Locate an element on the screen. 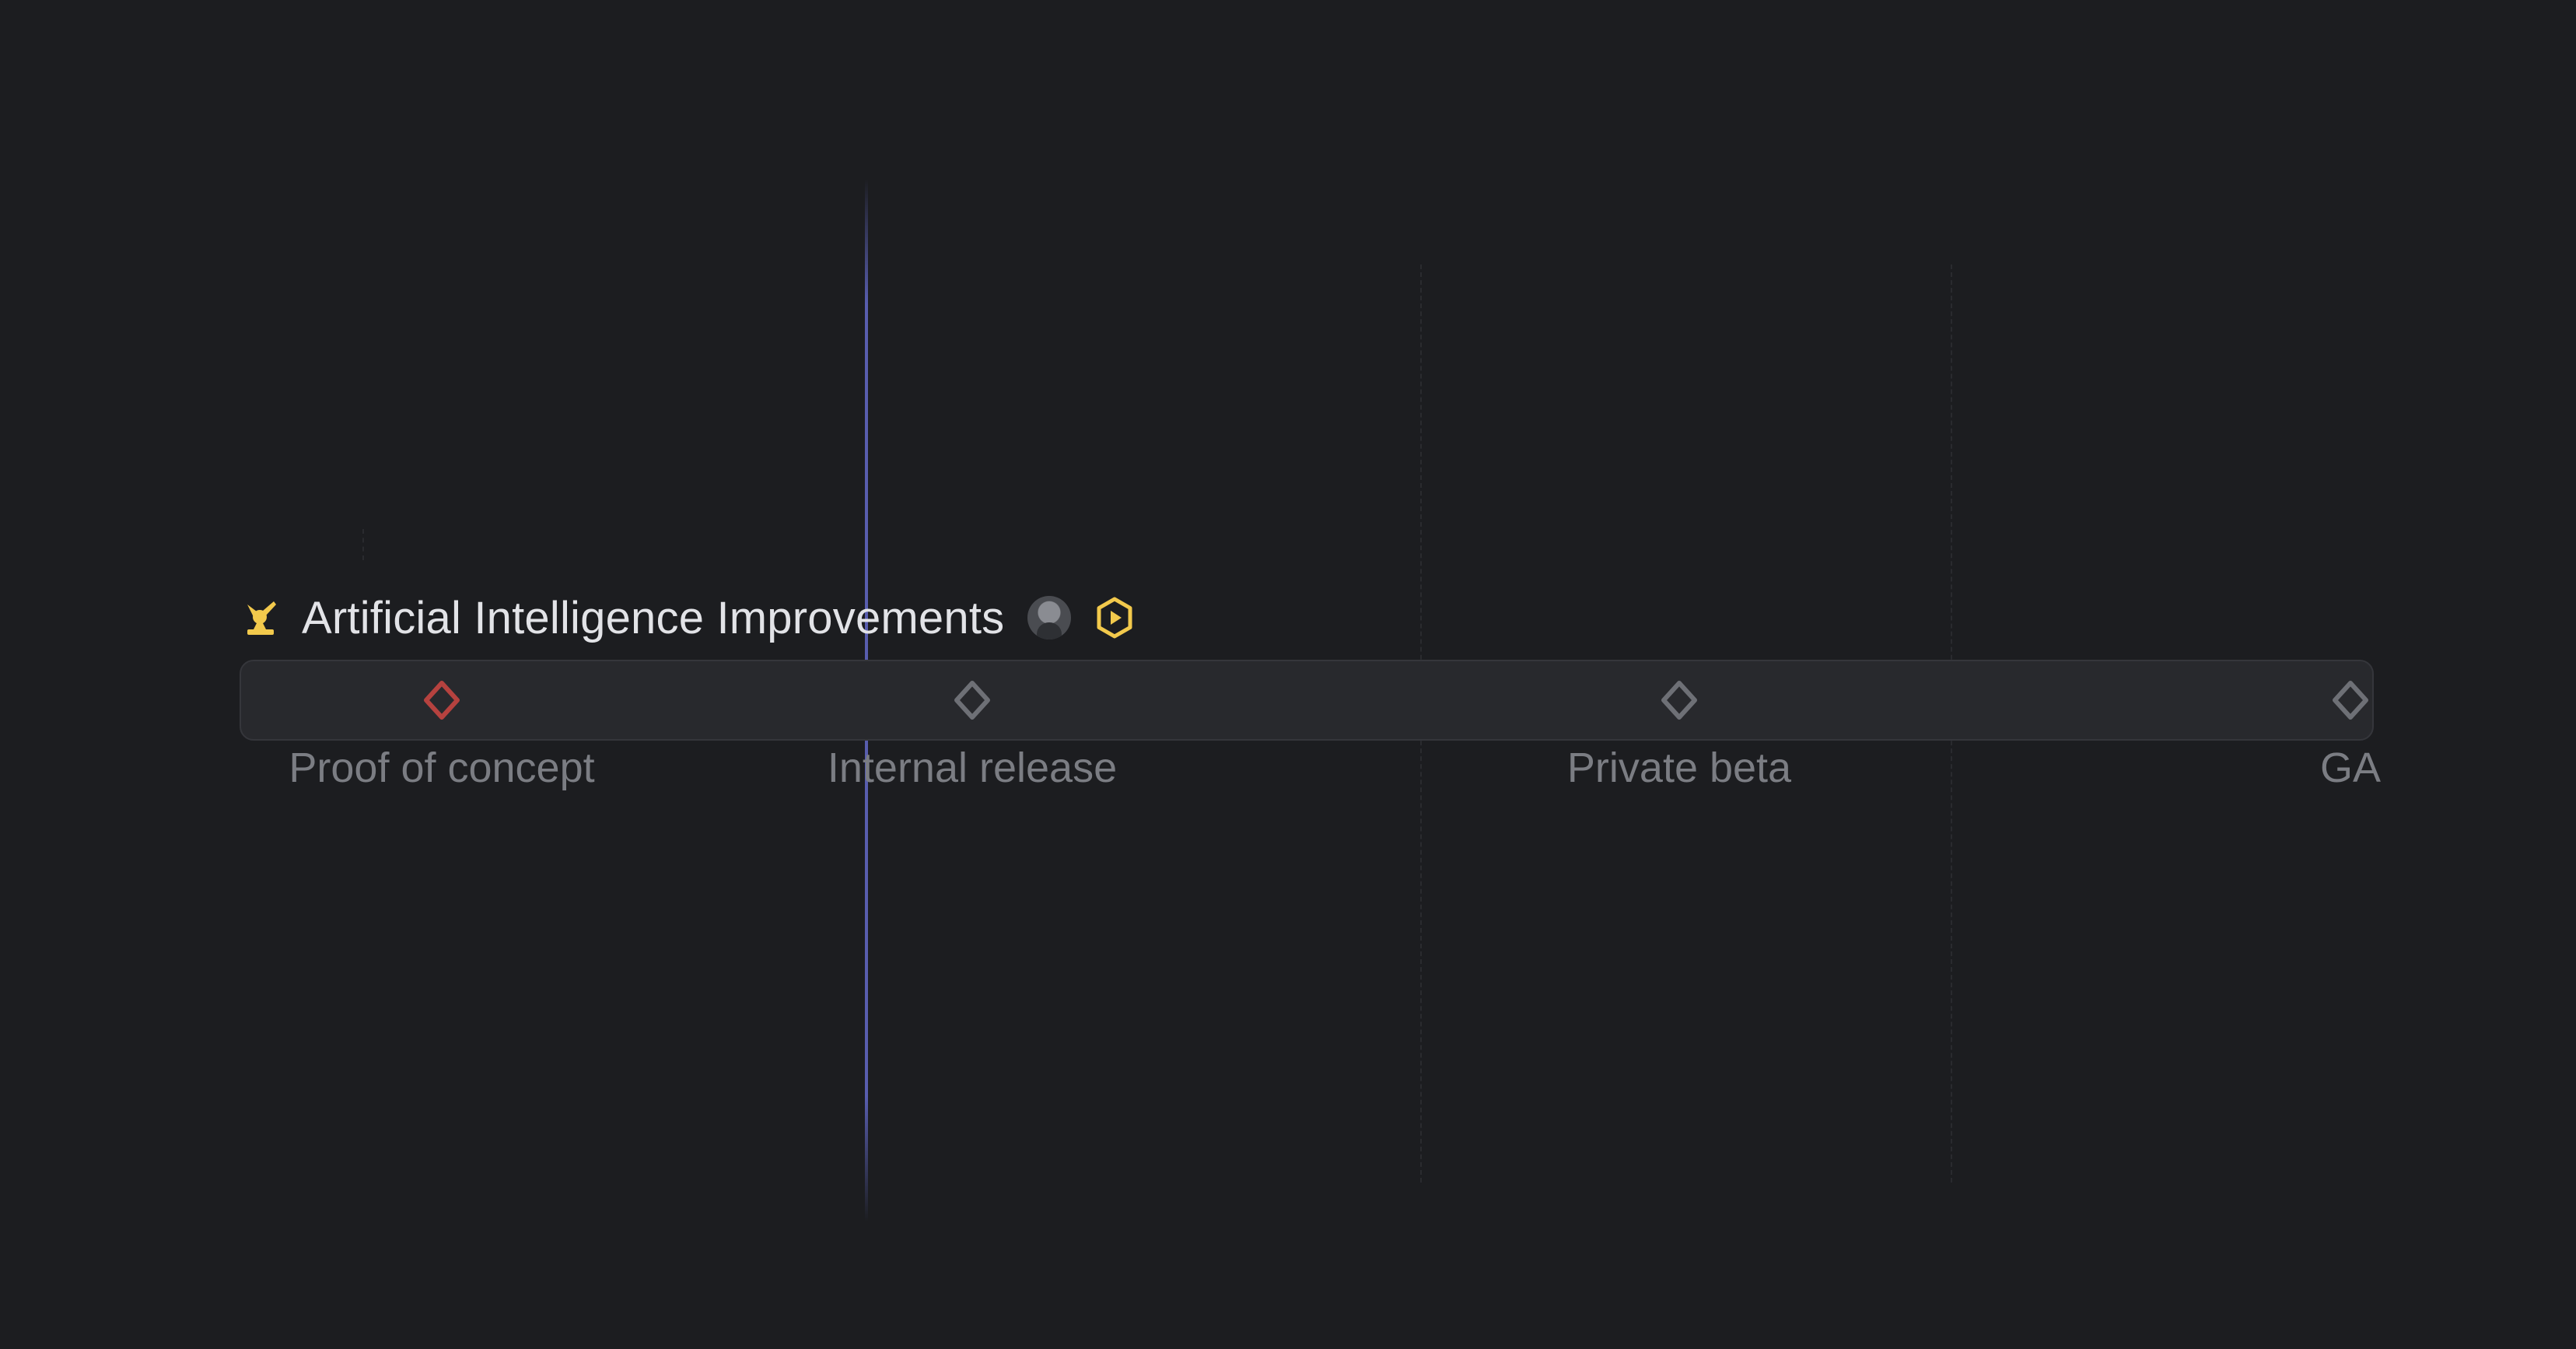 This screenshot has width=2576, height=1349. avatar is located at coordinates (1049, 617).